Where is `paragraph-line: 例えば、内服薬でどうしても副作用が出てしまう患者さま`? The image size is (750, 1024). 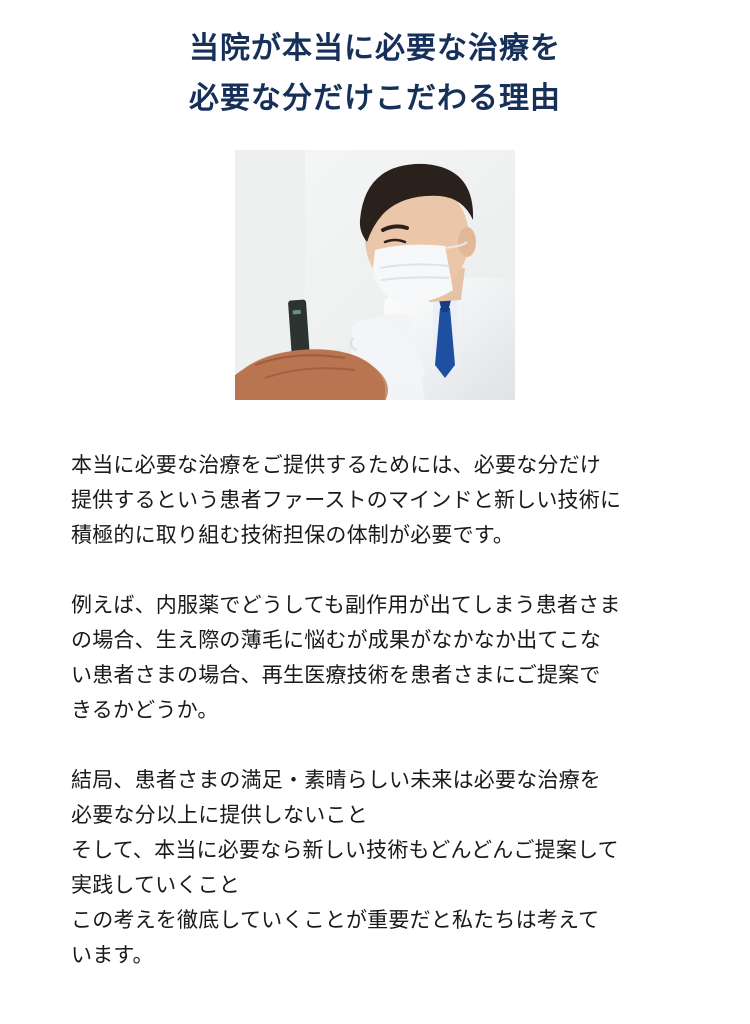
paragraph-line: 例えば、内服薬でどうしても副作用が出てしまう患者さま is located at coordinates (346, 605).